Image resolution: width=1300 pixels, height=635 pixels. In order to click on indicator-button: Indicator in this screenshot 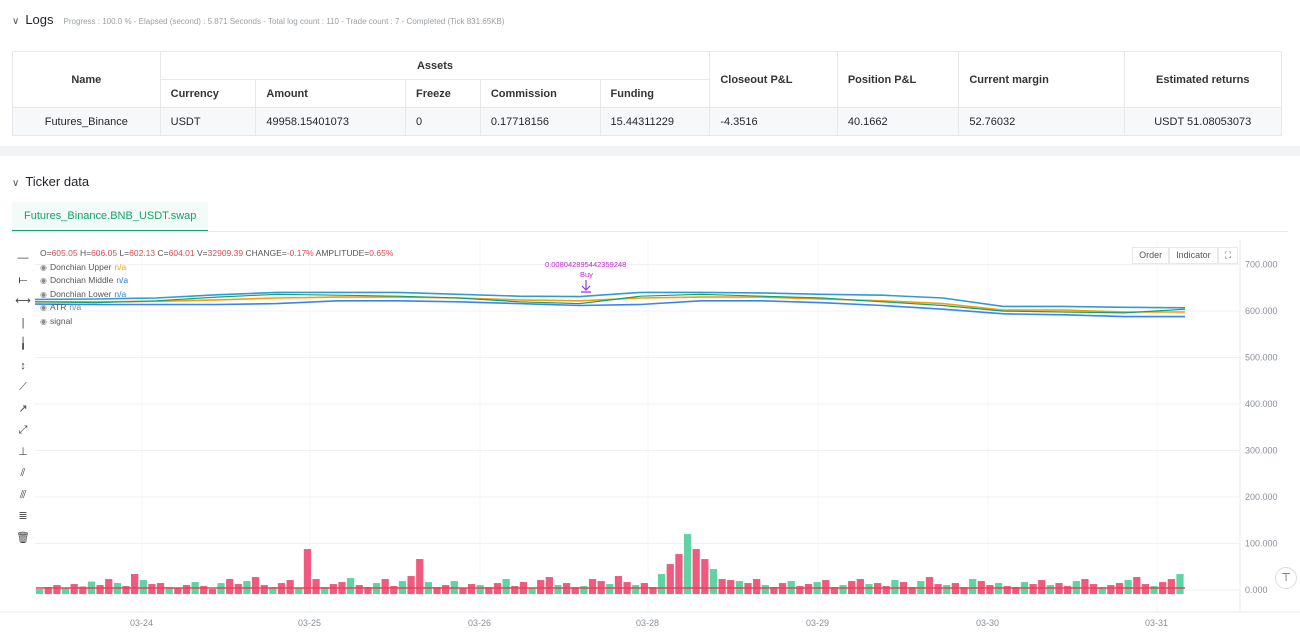, I will do `click(1193, 255)`.